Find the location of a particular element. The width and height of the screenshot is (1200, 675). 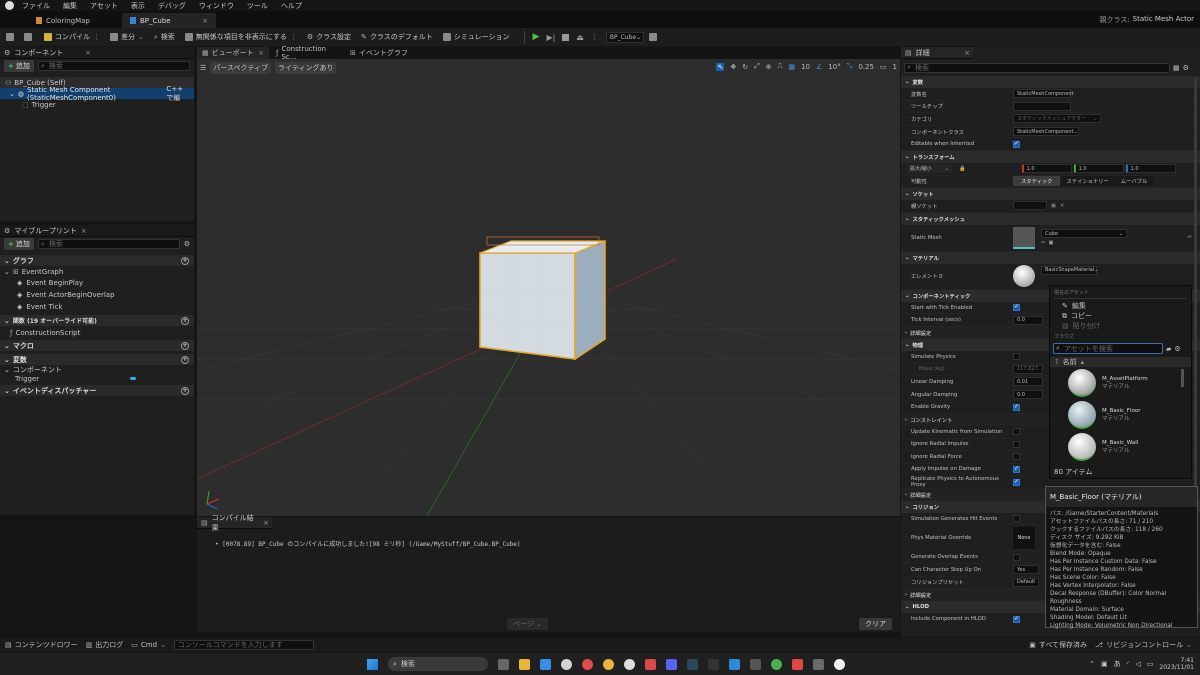

graphs-section: ⌄ グラフ + is located at coordinates (97, 260).